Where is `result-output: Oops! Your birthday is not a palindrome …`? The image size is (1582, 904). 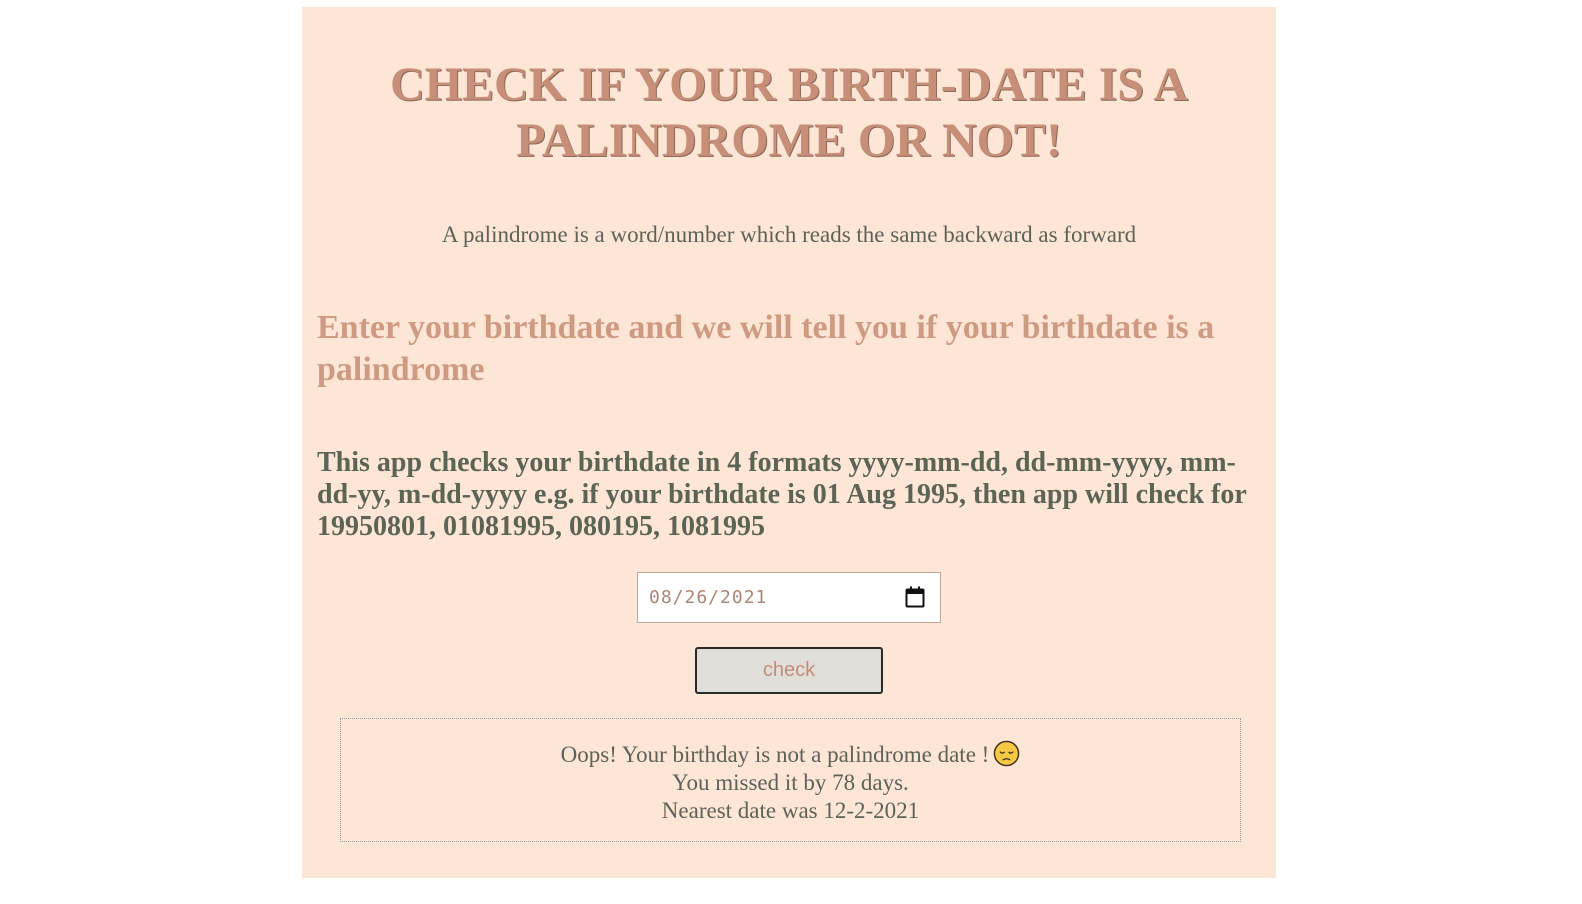 result-output: Oops! Your birthday is not a palindrome … is located at coordinates (790, 780).